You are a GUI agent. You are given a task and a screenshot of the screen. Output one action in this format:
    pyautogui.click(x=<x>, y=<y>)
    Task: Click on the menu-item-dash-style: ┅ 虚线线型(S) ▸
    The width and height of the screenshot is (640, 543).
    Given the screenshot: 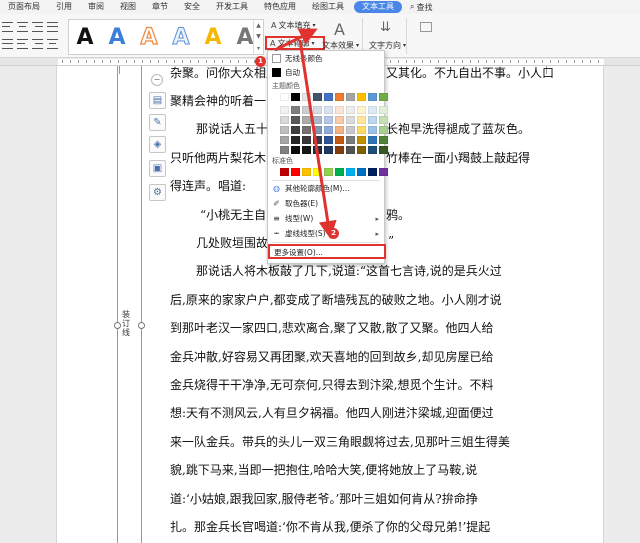 What is the action you would take?
    pyautogui.click(x=326, y=233)
    